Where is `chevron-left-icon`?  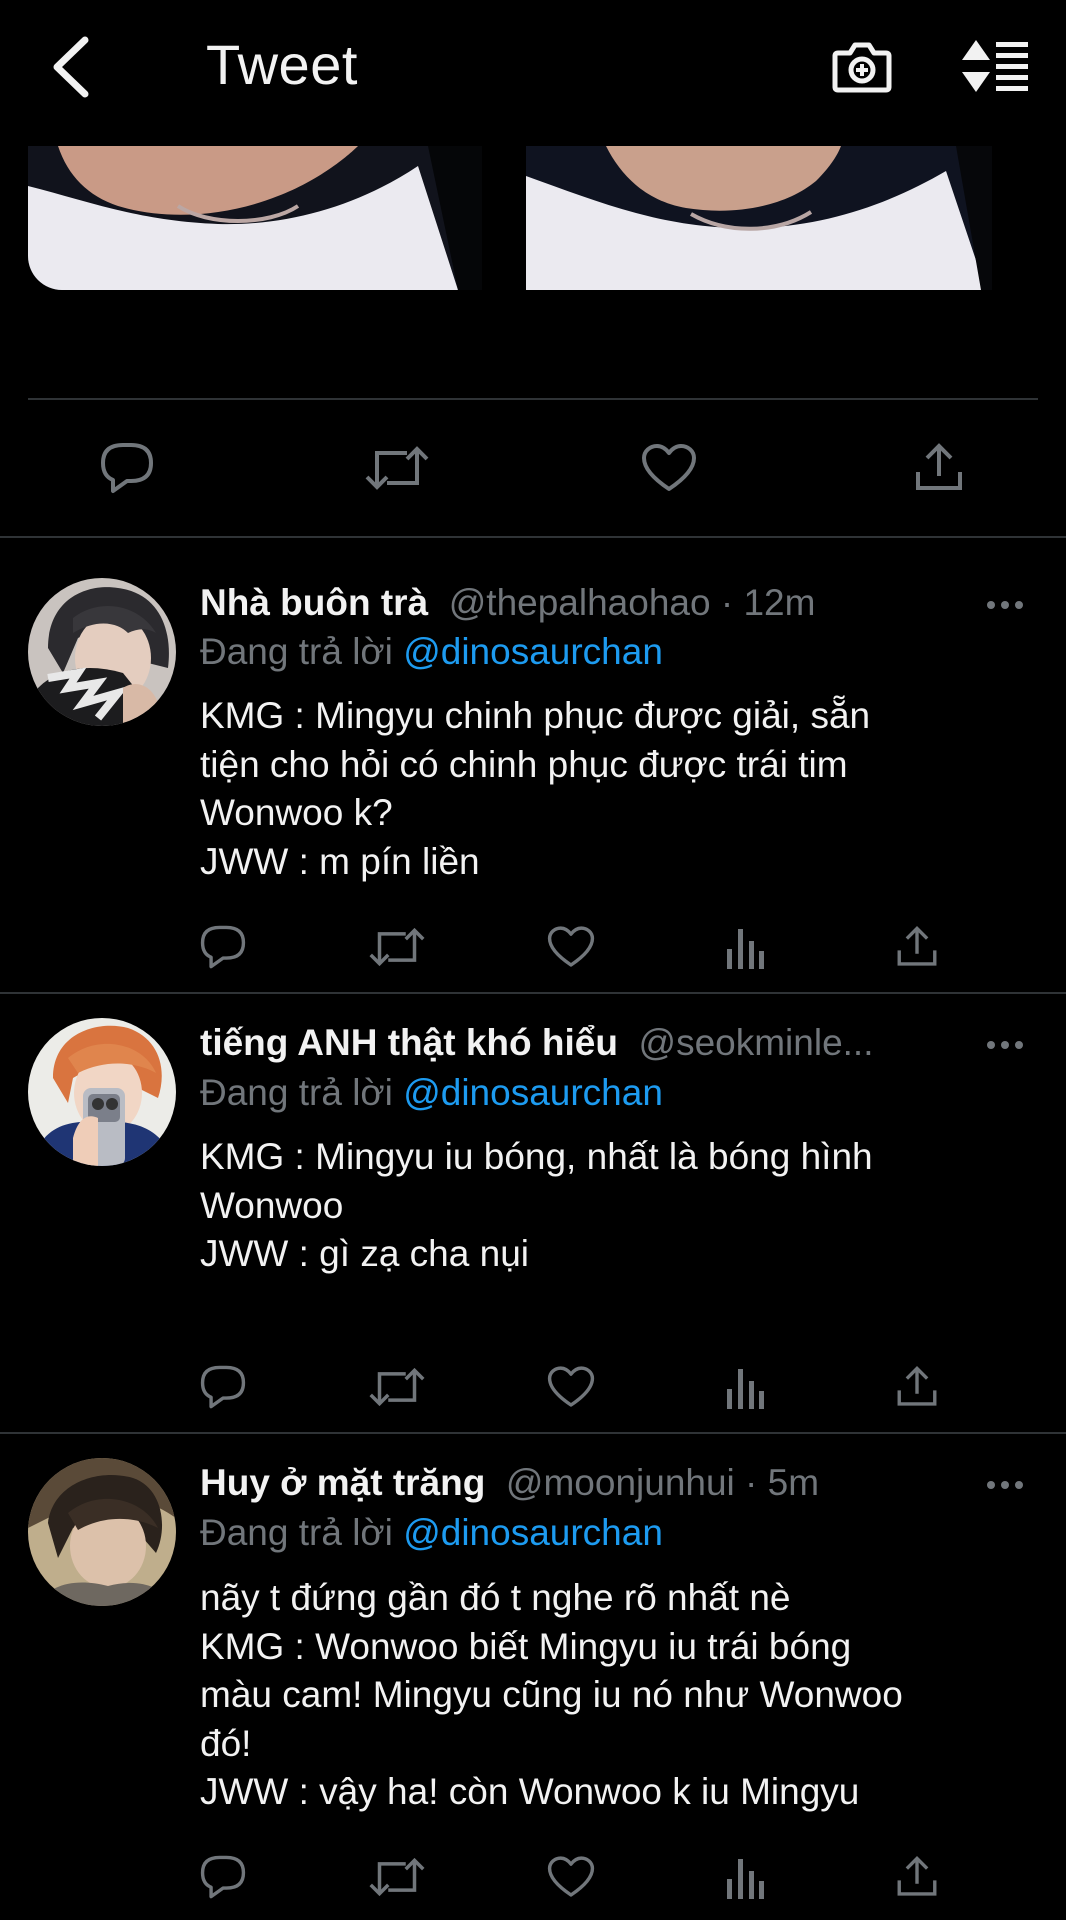 chevron-left-icon is located at coordinates (71, 67).